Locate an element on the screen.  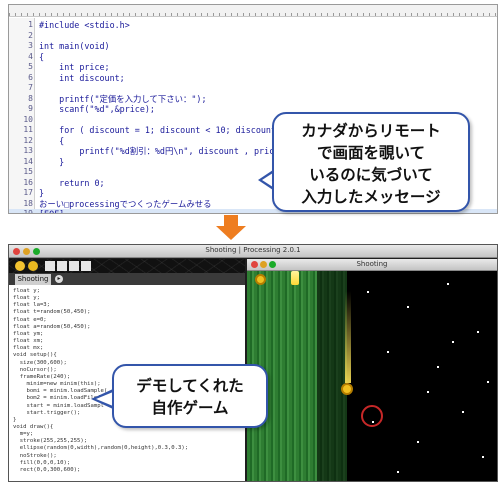
code-line: 1 #include <stdio.h> is located at coordinates (253, 25).